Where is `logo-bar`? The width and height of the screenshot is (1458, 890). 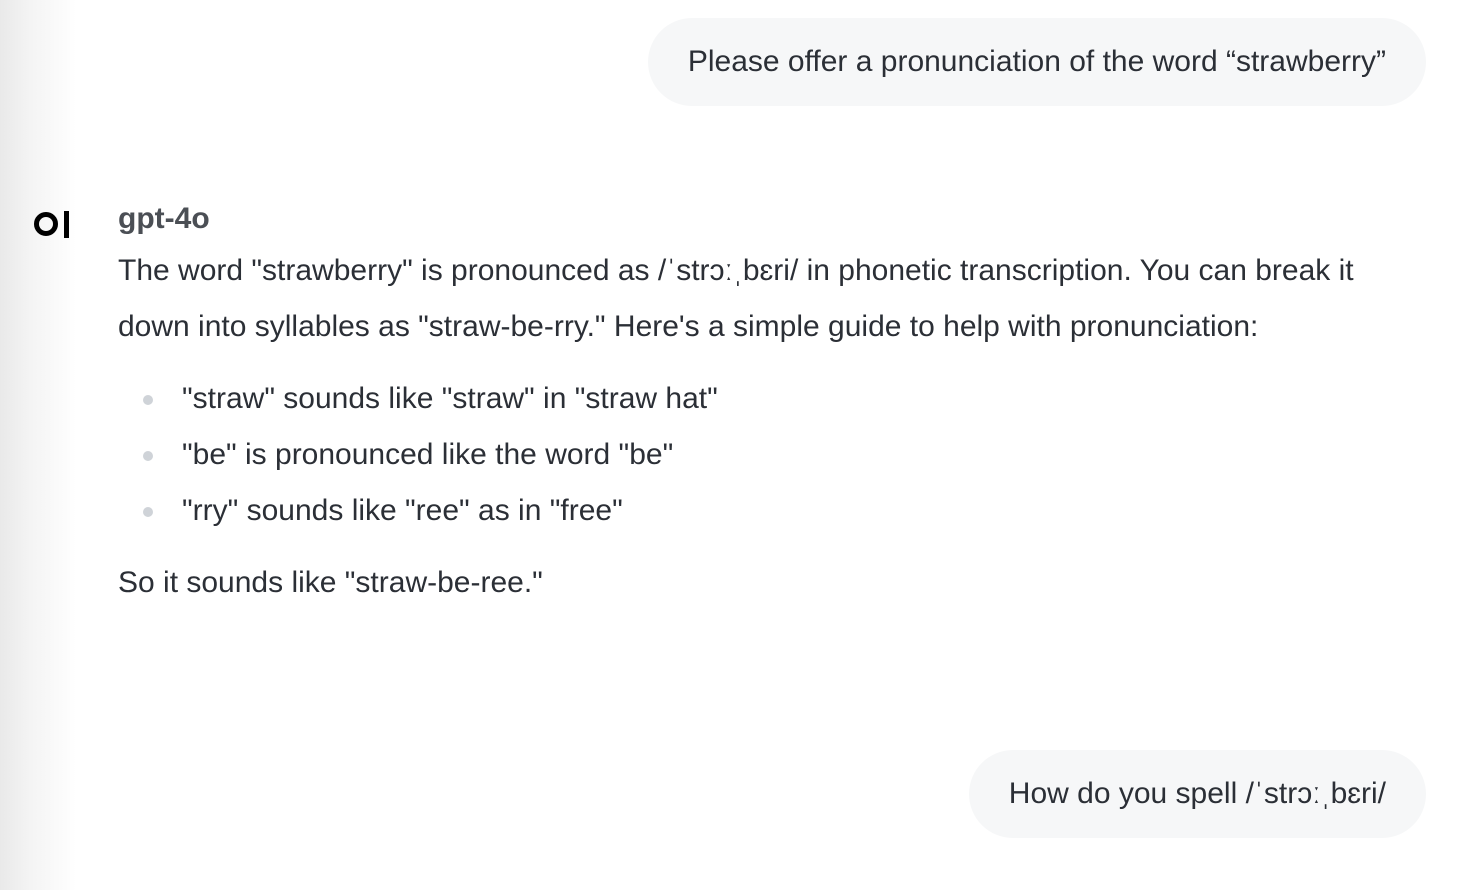
logo-bar is located at coordinates (66, 224).